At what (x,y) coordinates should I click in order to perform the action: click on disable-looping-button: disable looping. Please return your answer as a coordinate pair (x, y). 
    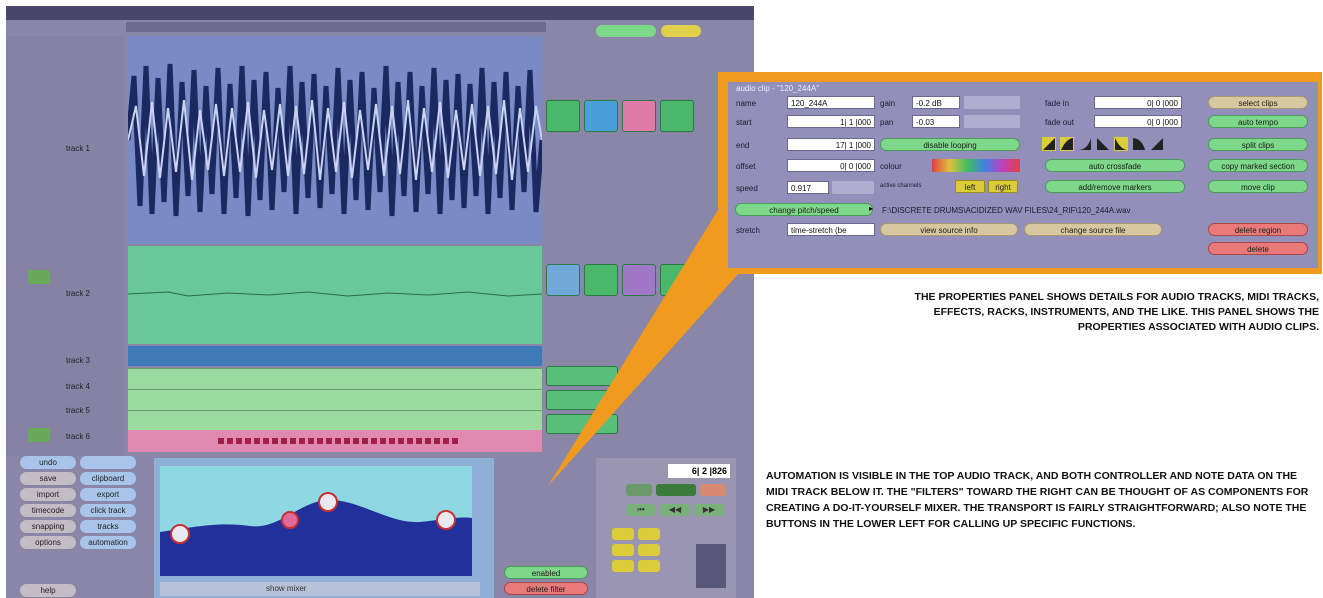
    Looking at the image, I should click on (950, 144).